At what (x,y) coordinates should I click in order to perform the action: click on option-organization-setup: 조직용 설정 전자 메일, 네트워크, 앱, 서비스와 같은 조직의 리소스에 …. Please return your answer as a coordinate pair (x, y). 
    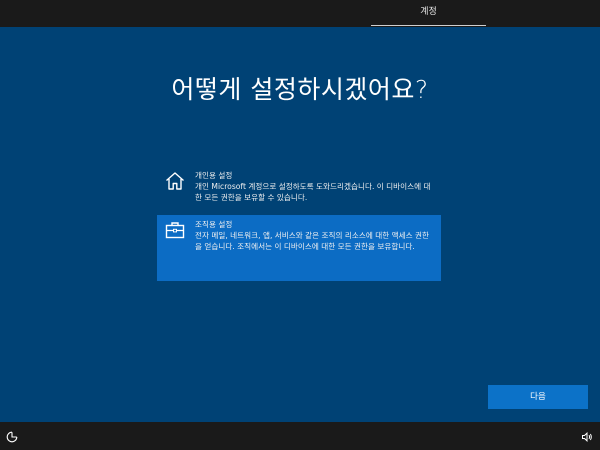
    Looking at the image, I should click on (299, 248).